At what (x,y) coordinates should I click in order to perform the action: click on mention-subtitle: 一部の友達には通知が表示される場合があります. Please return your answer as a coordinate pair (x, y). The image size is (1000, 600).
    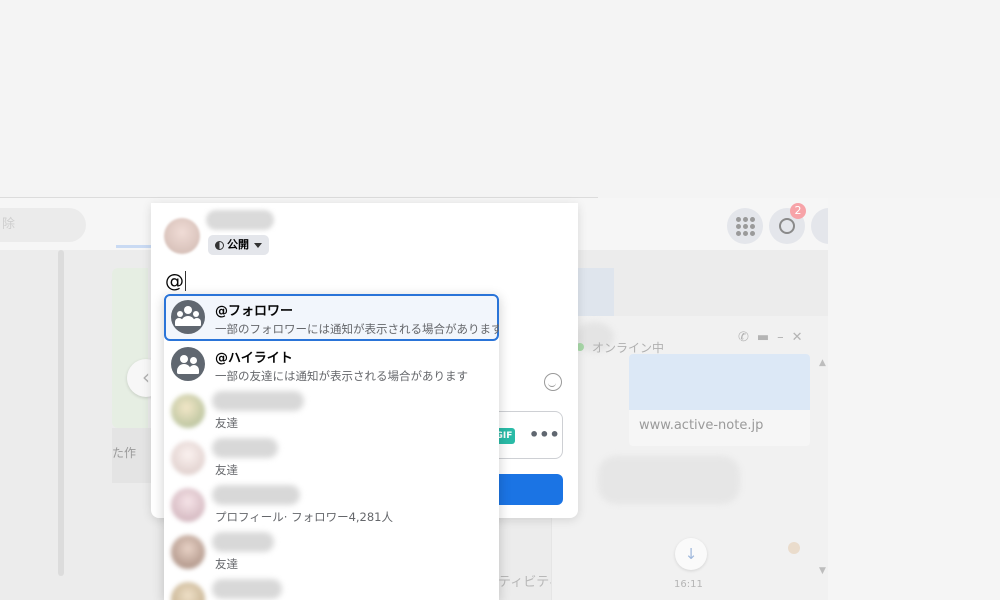
    Looking at the image, I should click on (341, 376).